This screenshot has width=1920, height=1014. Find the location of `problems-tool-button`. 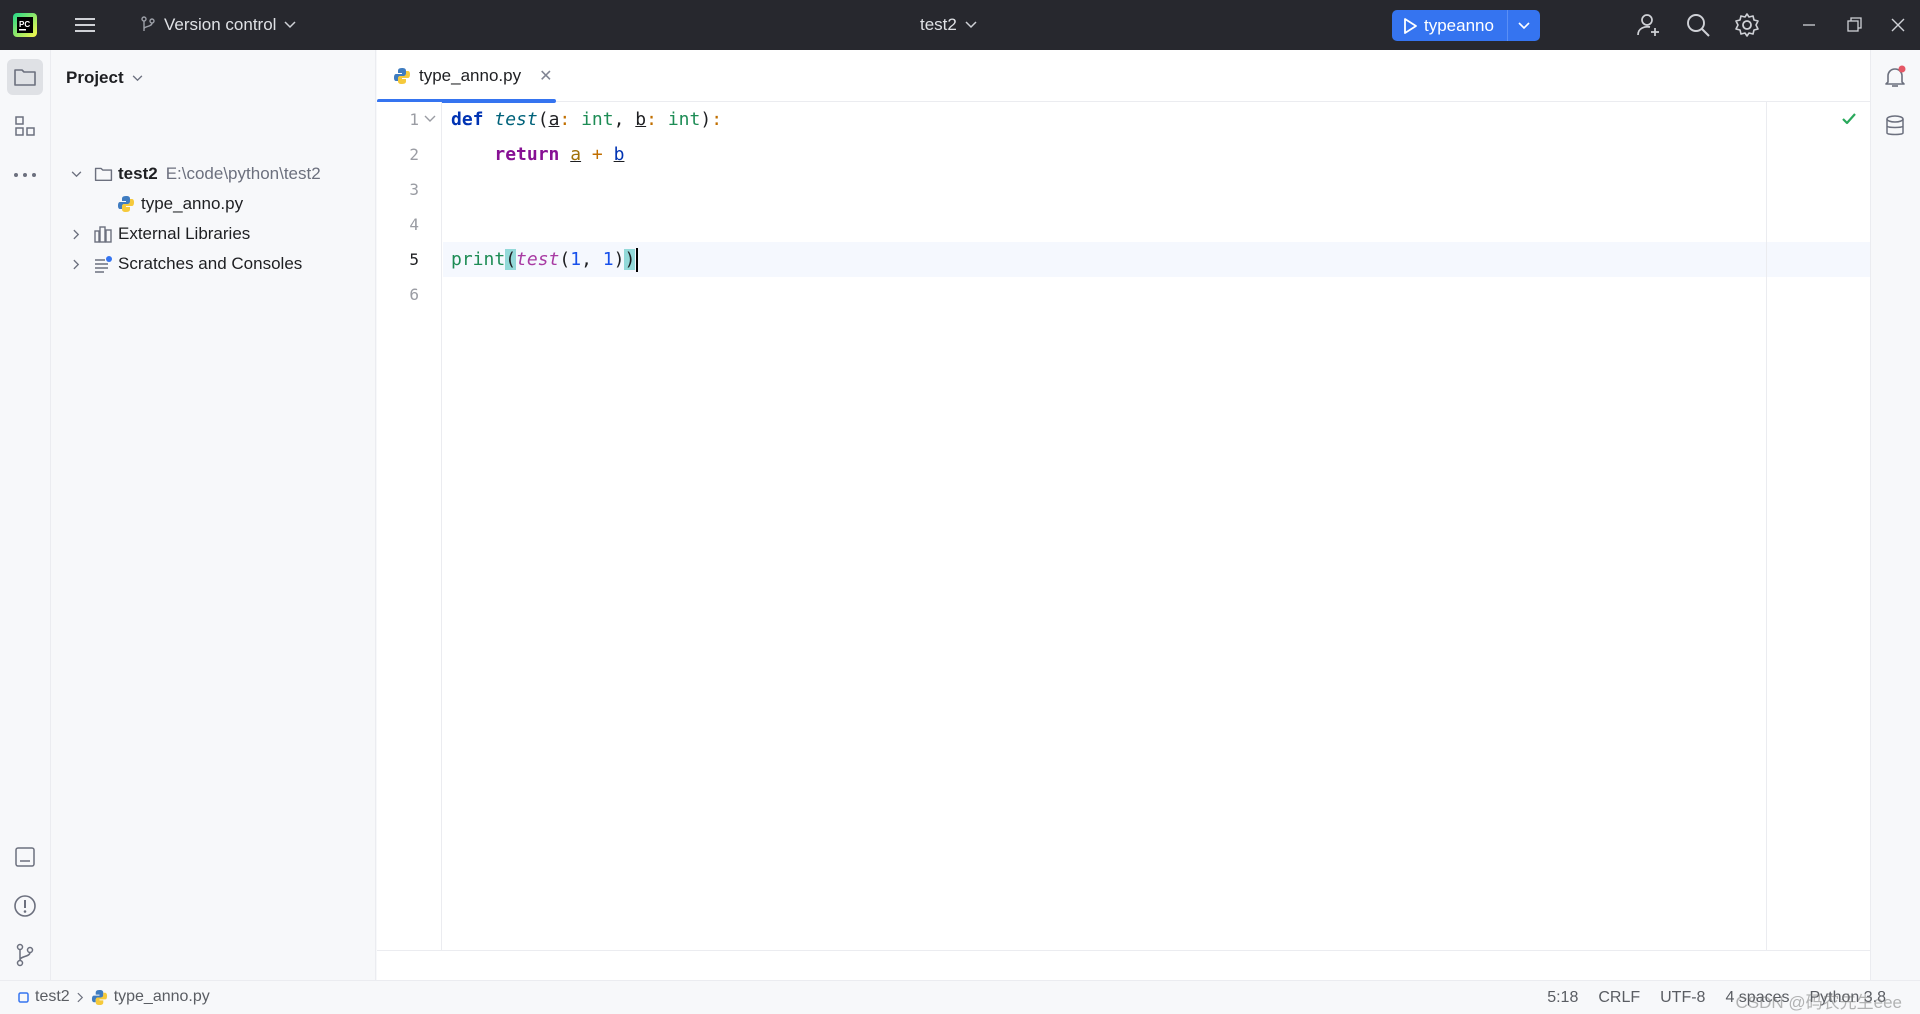

problems-tool-button is located at coordinates (25, 906).